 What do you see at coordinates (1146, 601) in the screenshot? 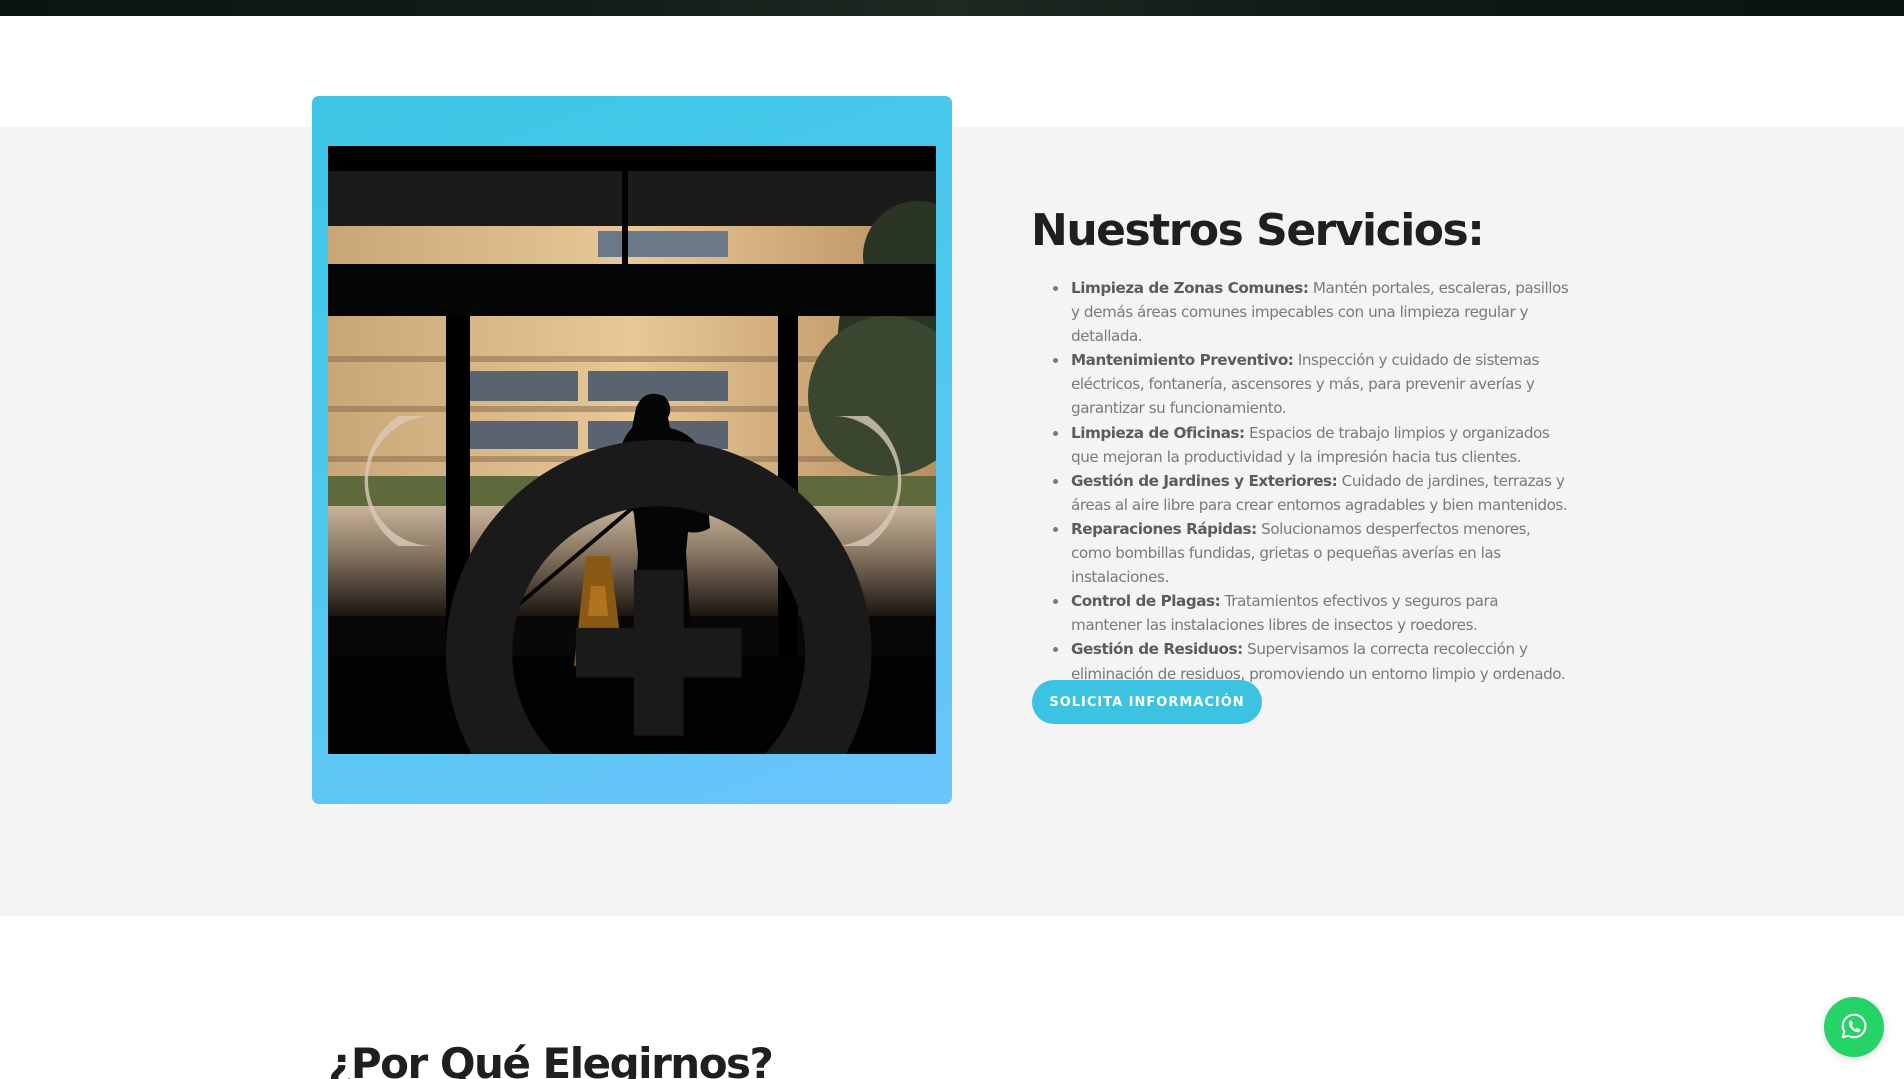
I see `service-name: Control de Plagas:` at bounding box center [1146, 601].